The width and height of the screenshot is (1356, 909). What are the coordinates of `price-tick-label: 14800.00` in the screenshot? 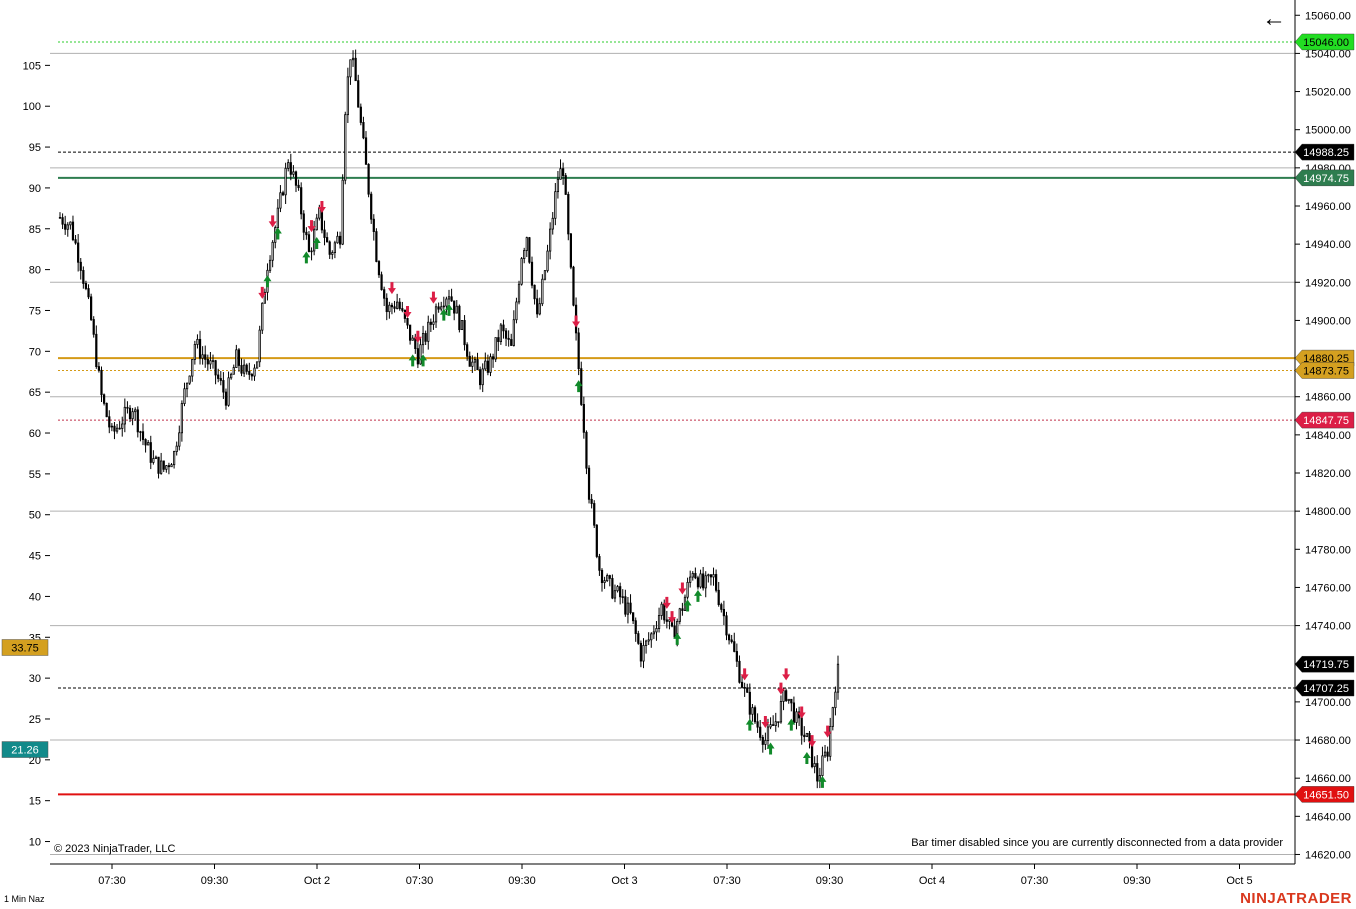 It's located at (1328, 512).